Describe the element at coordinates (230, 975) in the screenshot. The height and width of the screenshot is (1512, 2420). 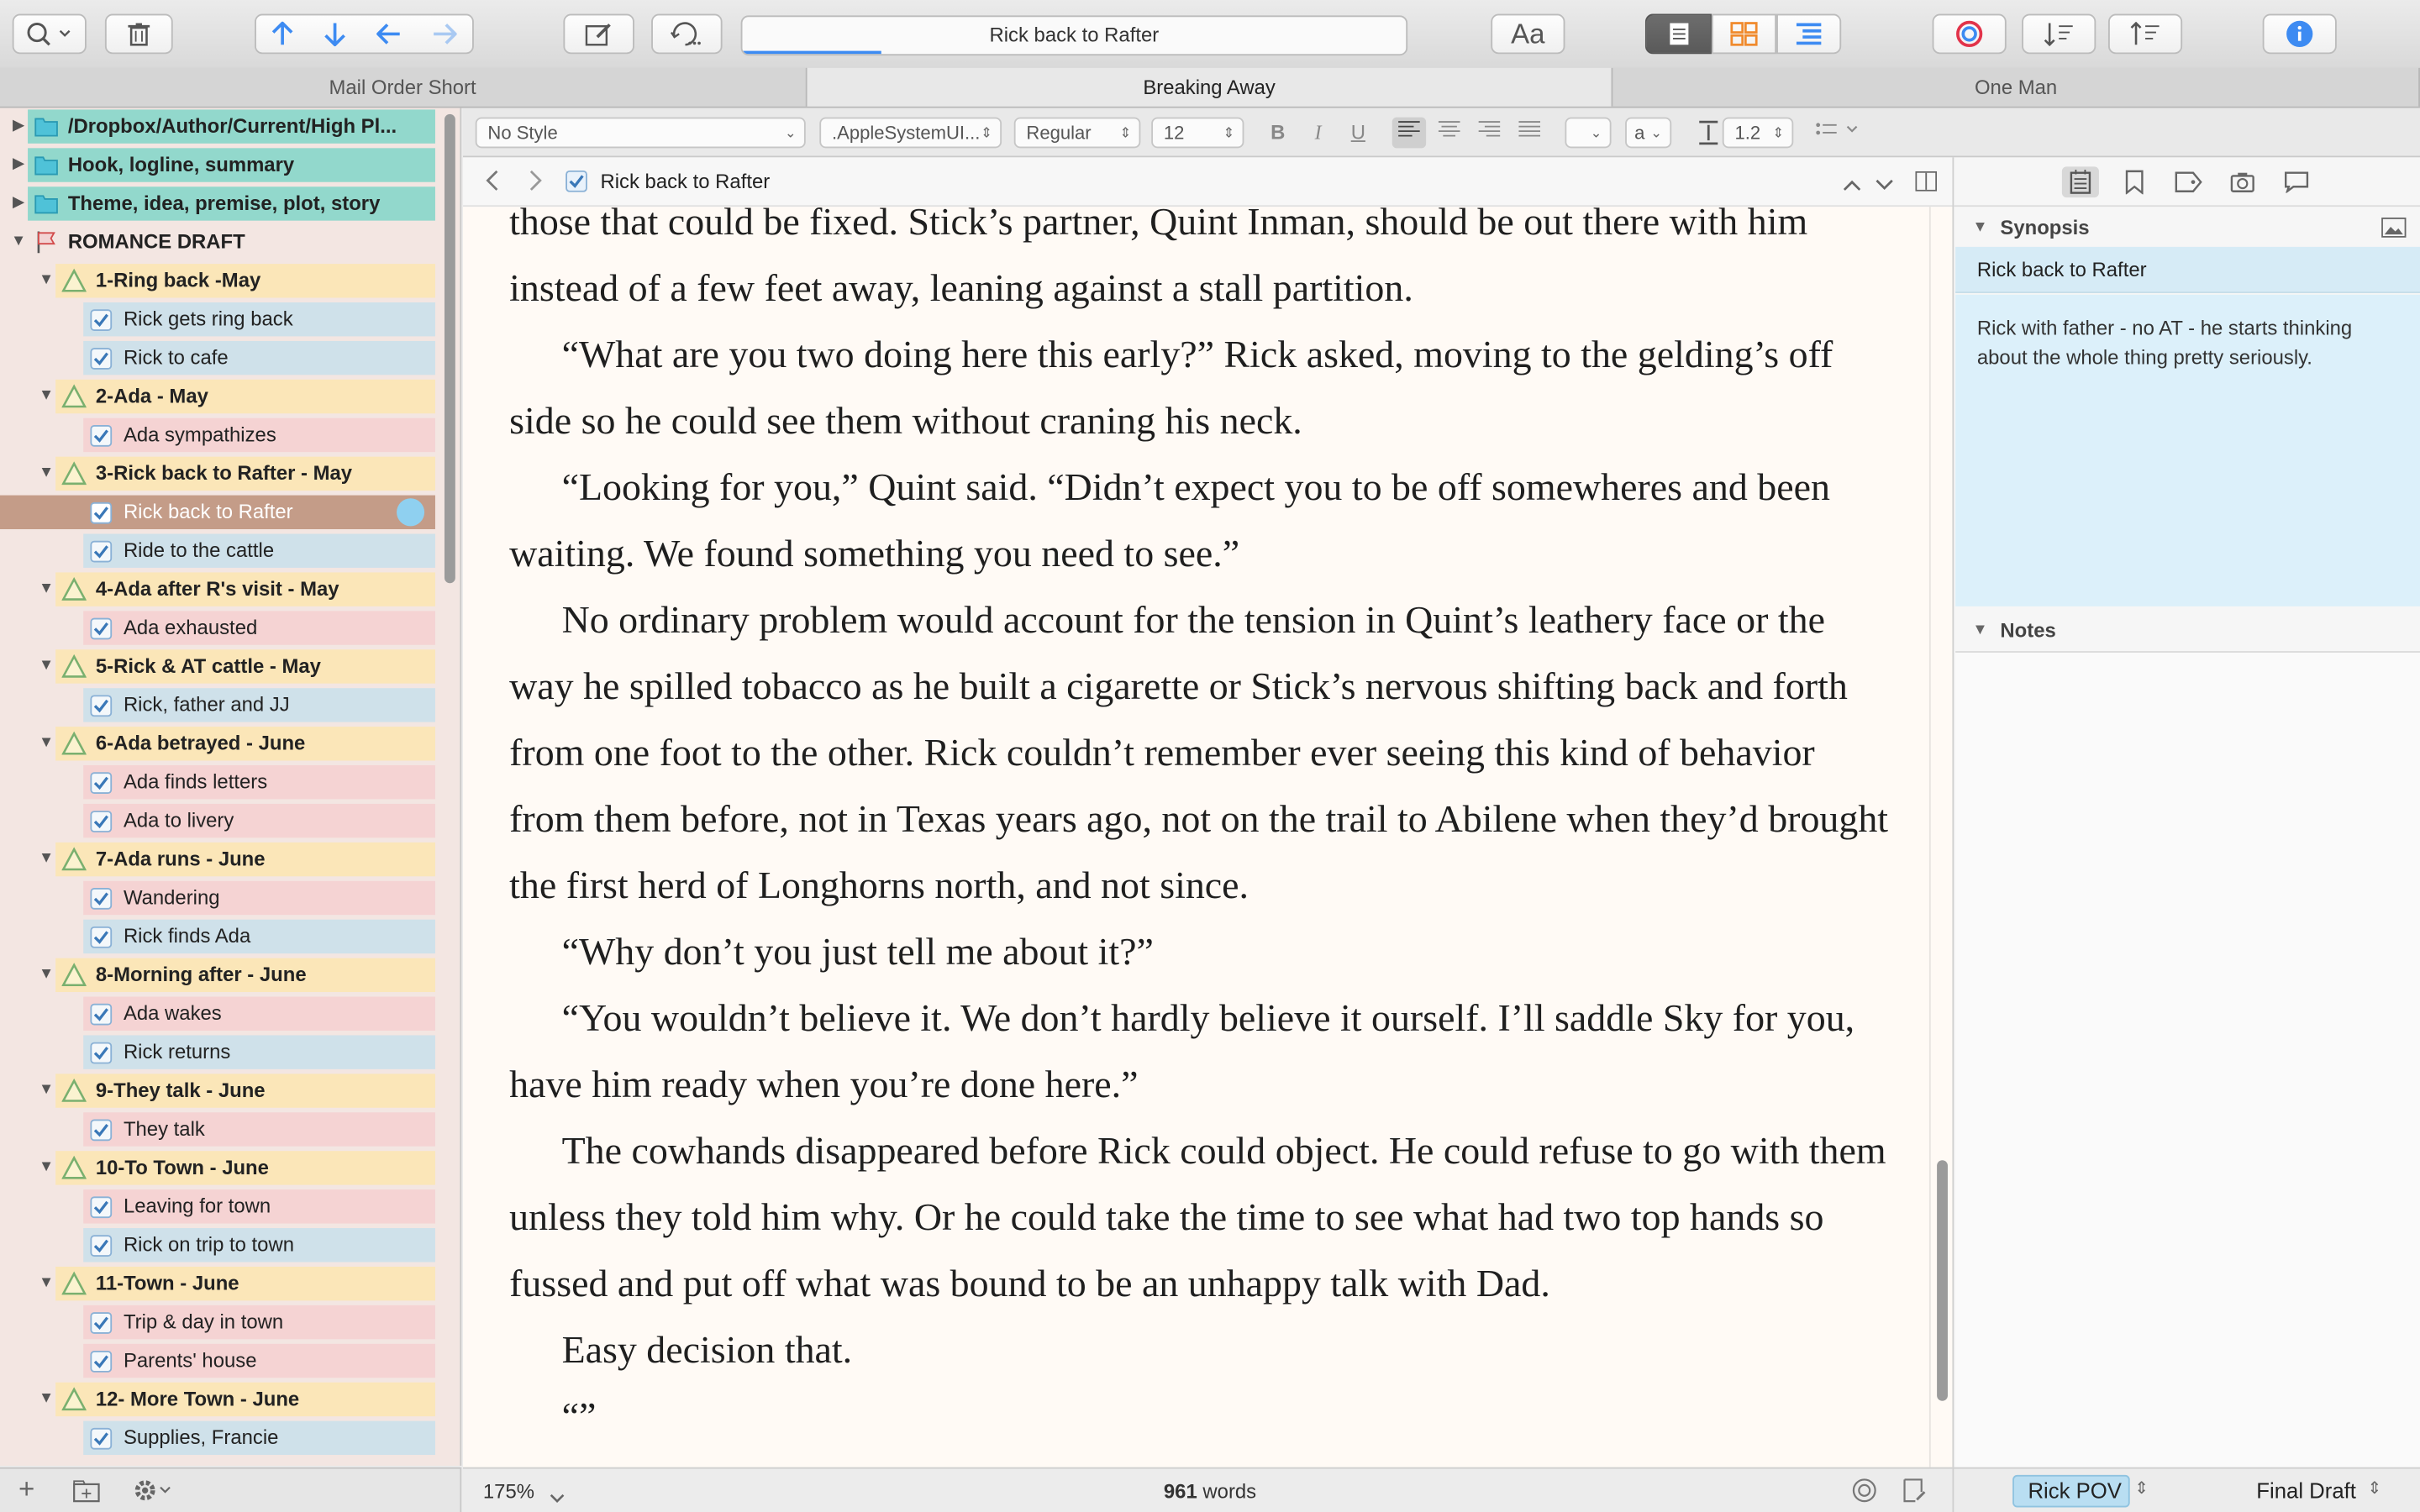
I see `binder-item: ▼ 8-Morning after - June` at that location.